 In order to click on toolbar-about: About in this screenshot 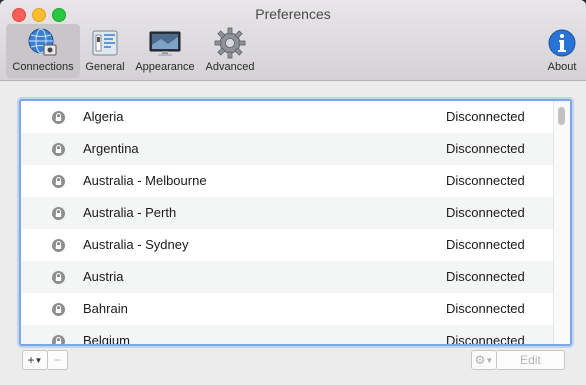, I will do `click(562, 51)`.